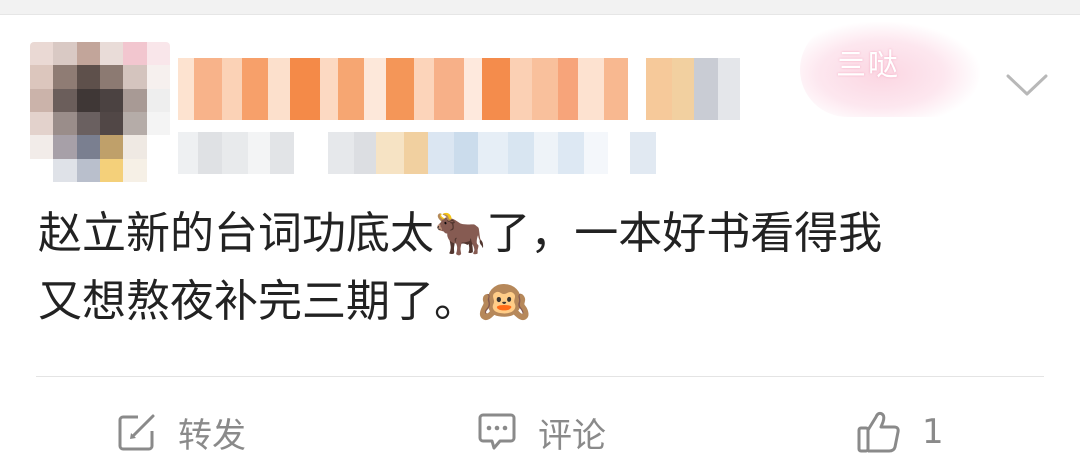 The height and width of the screenshot is (464, 1080). What do you see at coordinates (684, 233) in the screenshot?
I see `post-line1-rest: 了，一本好书看得我` at bounding box center [684, 233].